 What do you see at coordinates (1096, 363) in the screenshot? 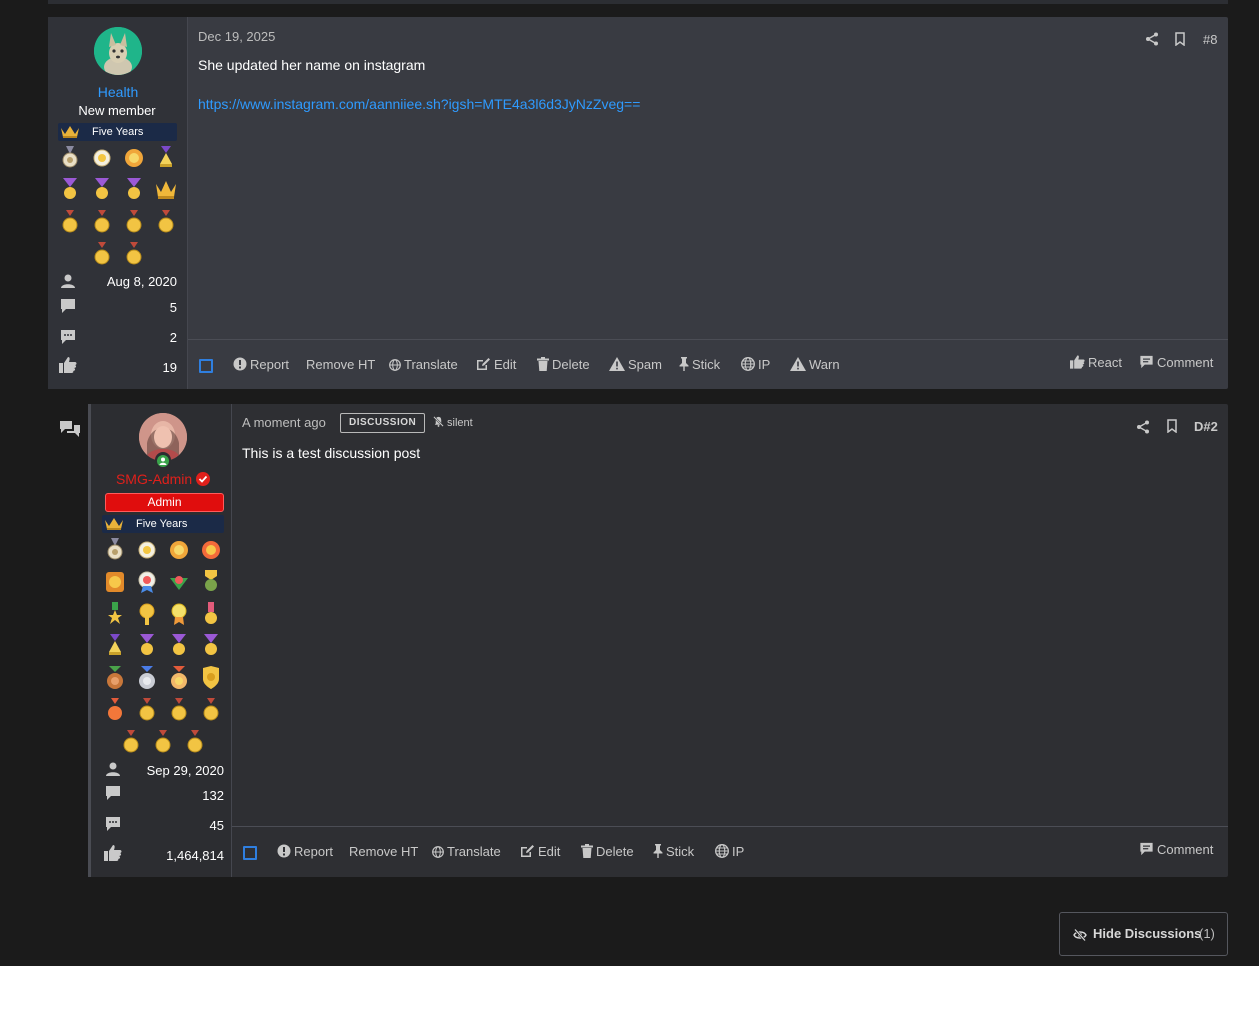
I see `react-button: React` at bounding box center [1096, 363].